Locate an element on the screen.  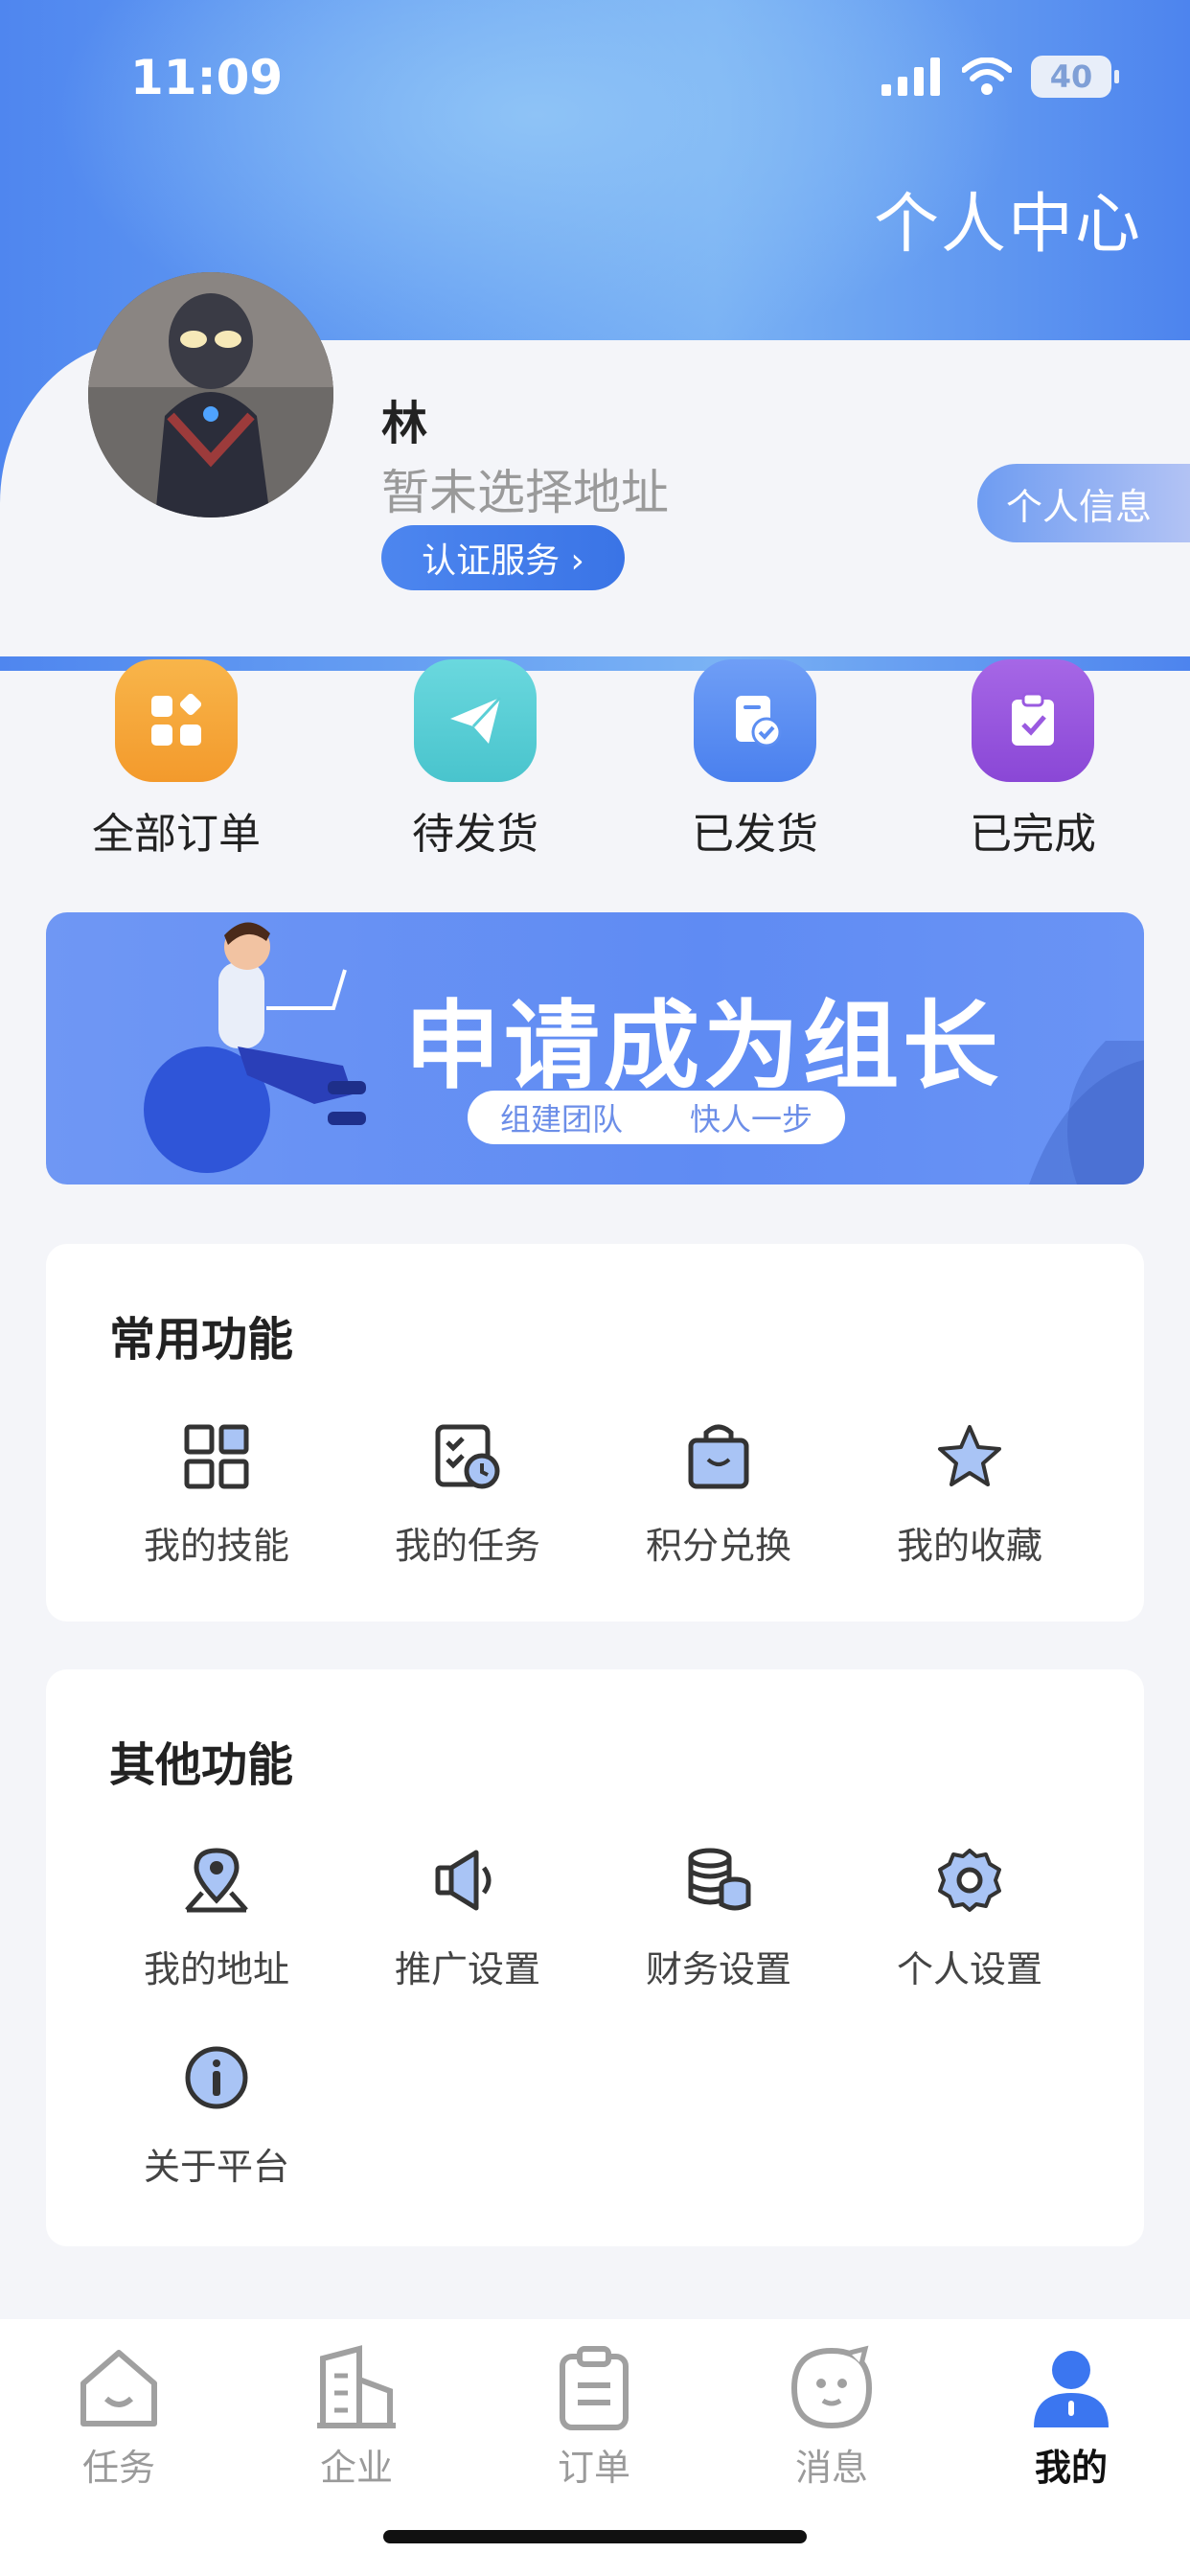
tab-enterprise-label: 企业 is located at coordinates (356, 2468).